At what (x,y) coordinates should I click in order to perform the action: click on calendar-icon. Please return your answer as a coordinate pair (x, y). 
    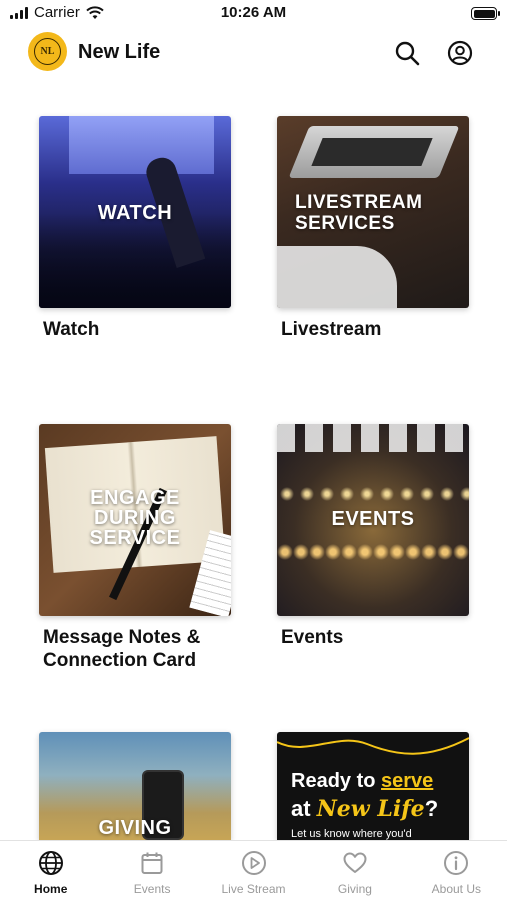
    Looking at the image, I should click on (152, 863).